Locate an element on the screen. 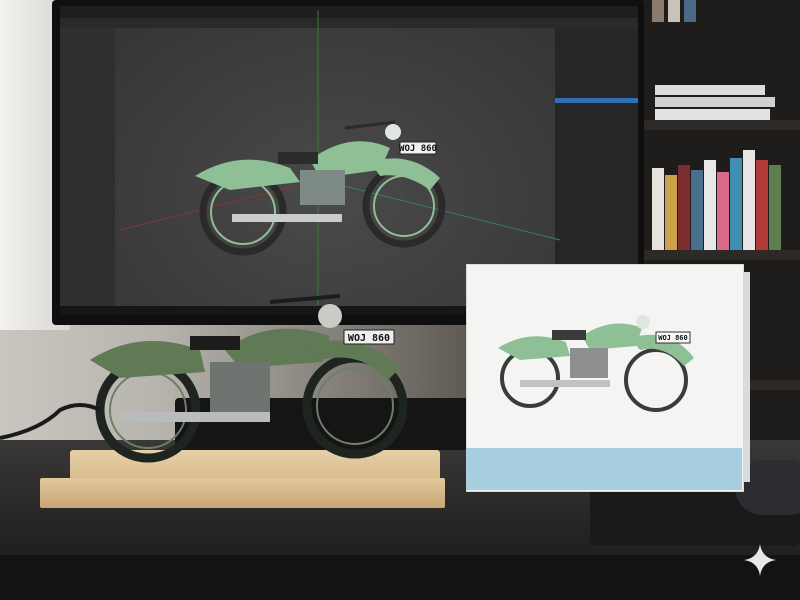  viewport-x-axis is located at coordinates (220, 205).